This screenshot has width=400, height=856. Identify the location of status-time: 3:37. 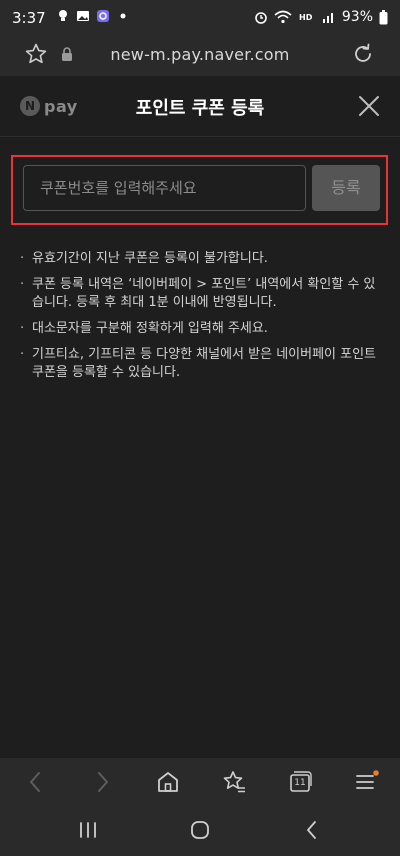
(29, 18).